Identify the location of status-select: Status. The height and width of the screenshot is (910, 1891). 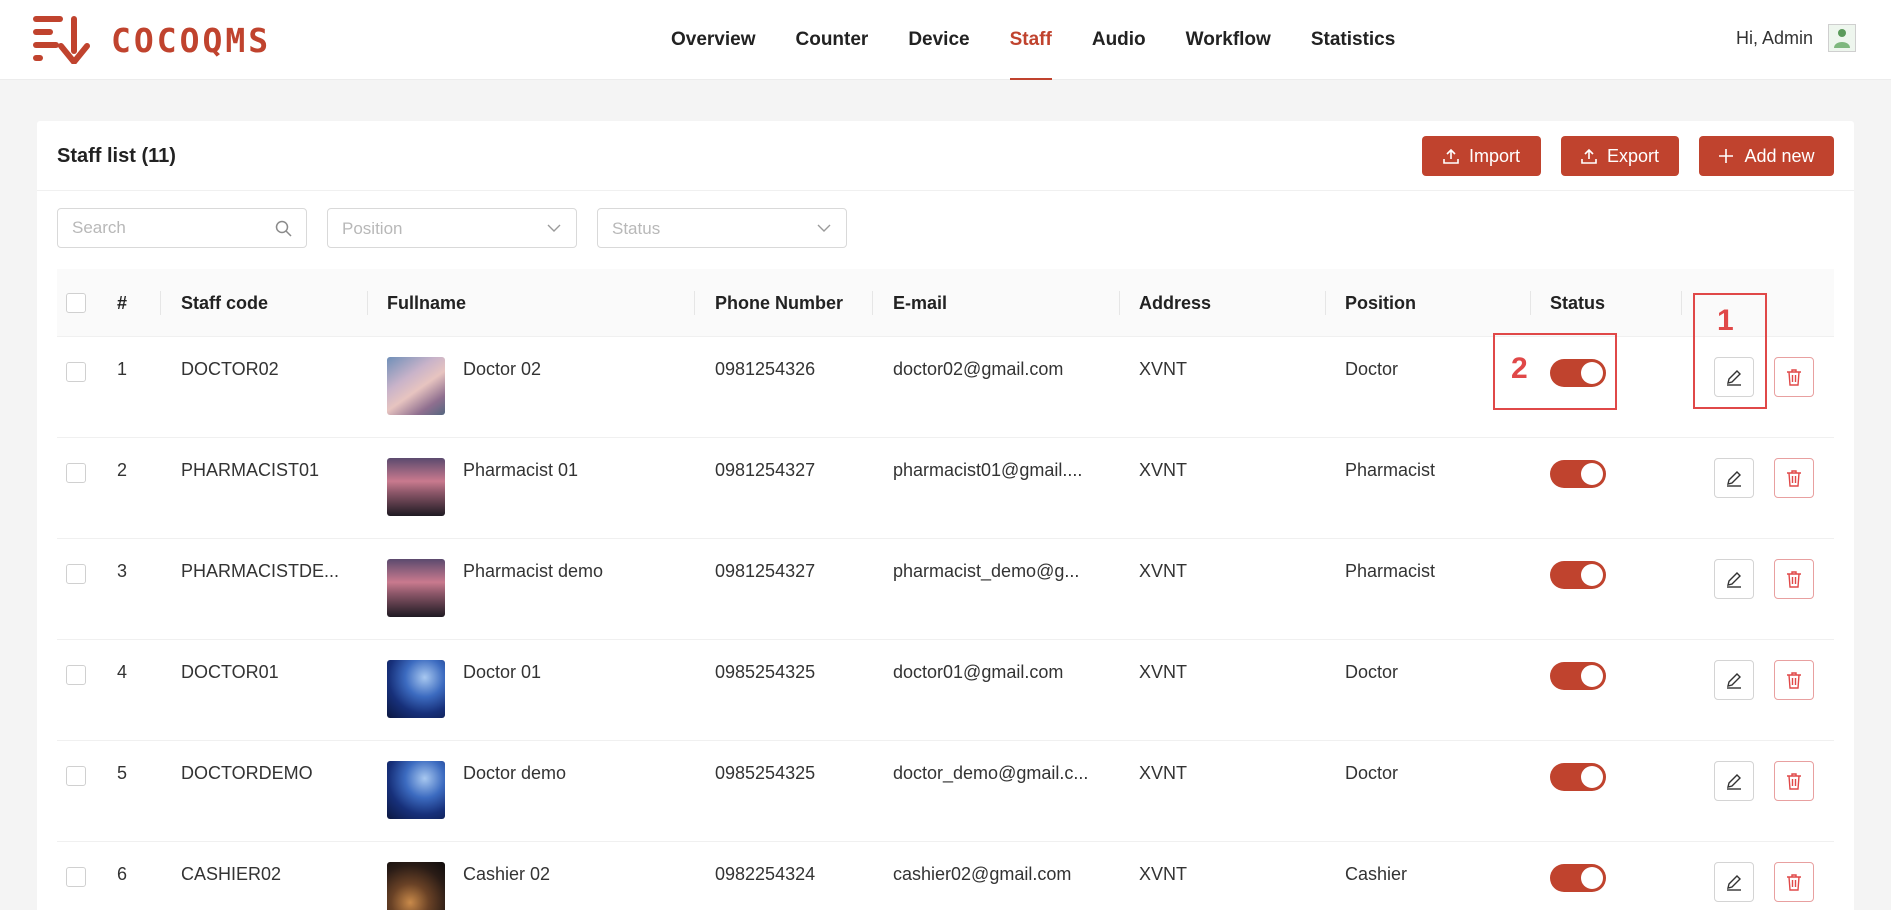
(722, 228).